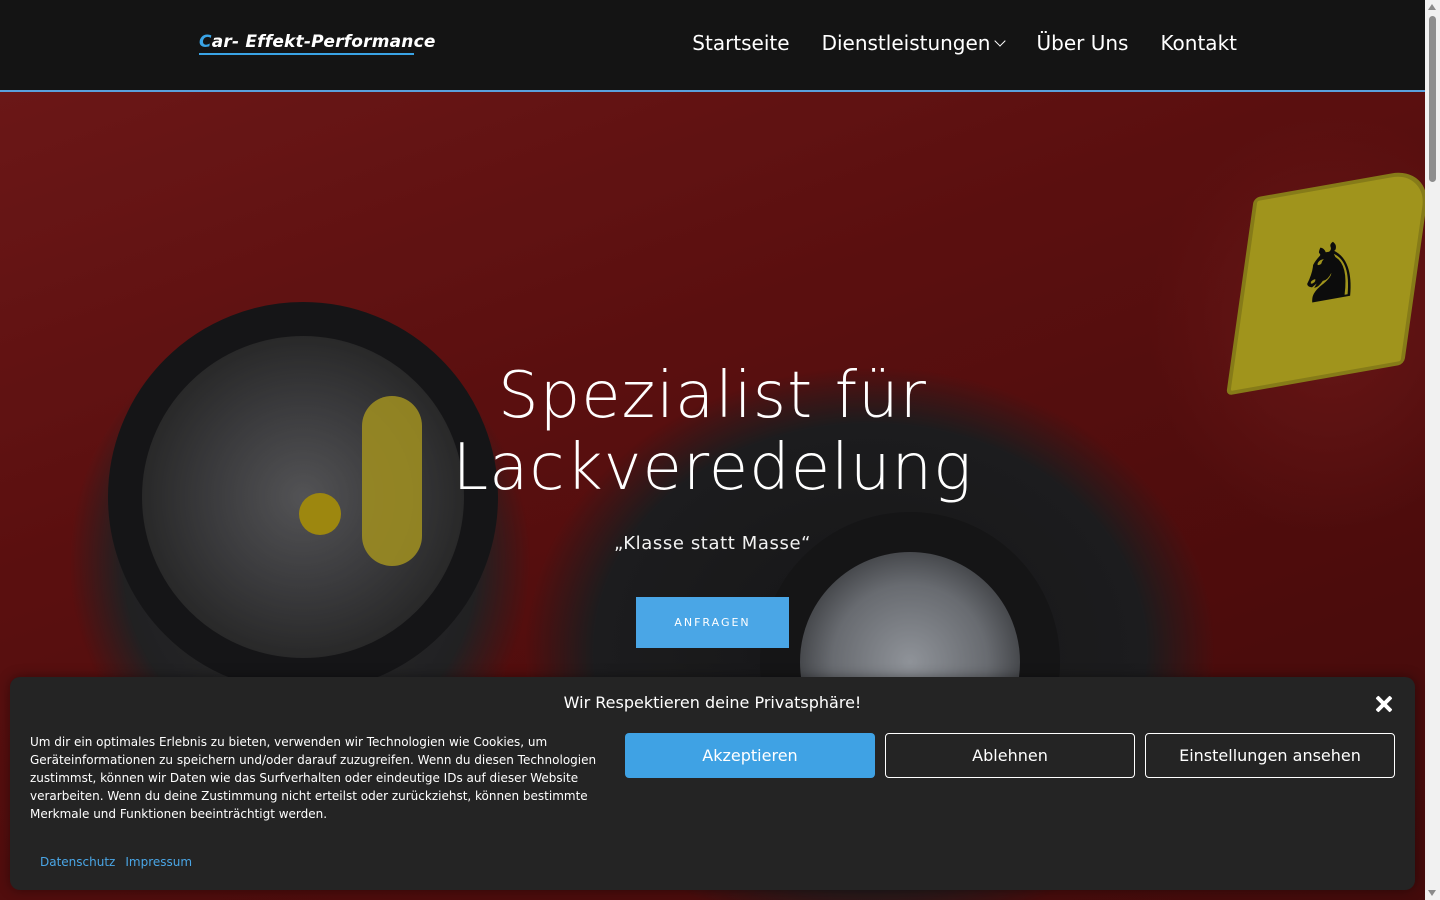 This screenshot has width=1440, height=900. What do you see at coordinates (712, 622) in the screenshot?
I see `anfragen-button: ANFRAGEN` at bounding box center [712, 622].